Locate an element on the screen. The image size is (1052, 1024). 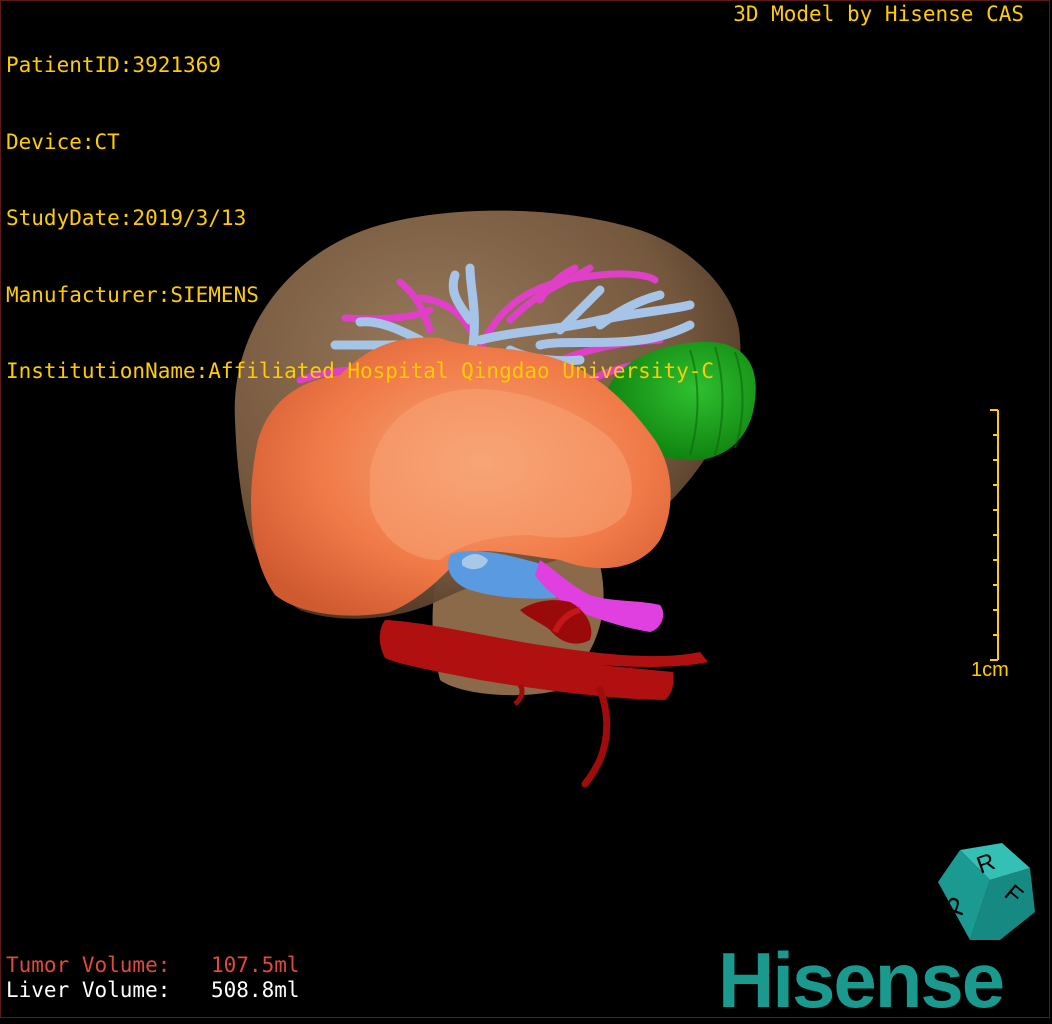
tumor-volume-value: 107.5ml is located at coordinates (255, 965).